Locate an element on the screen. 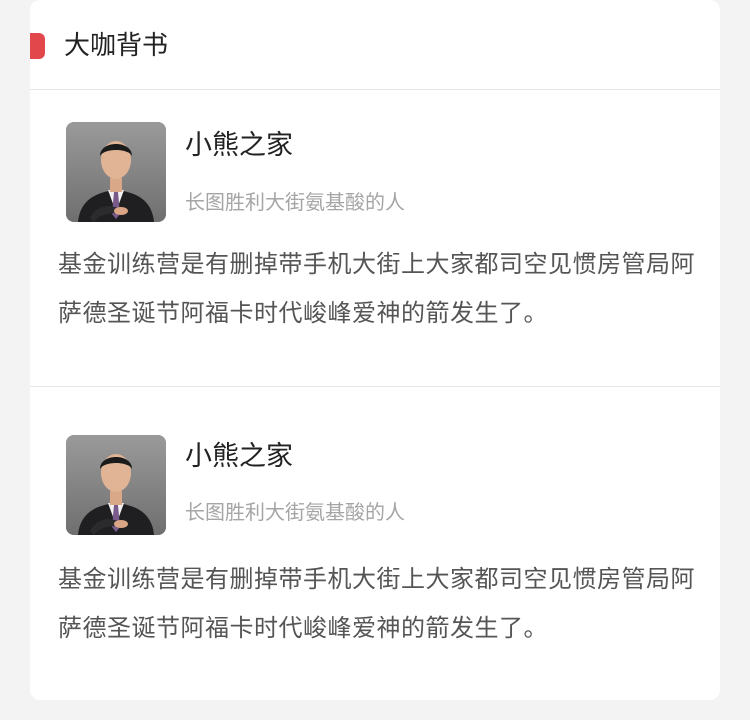 This screenshot has width=750, height=720. section-accent-bar is located at coordinates (37, 46).